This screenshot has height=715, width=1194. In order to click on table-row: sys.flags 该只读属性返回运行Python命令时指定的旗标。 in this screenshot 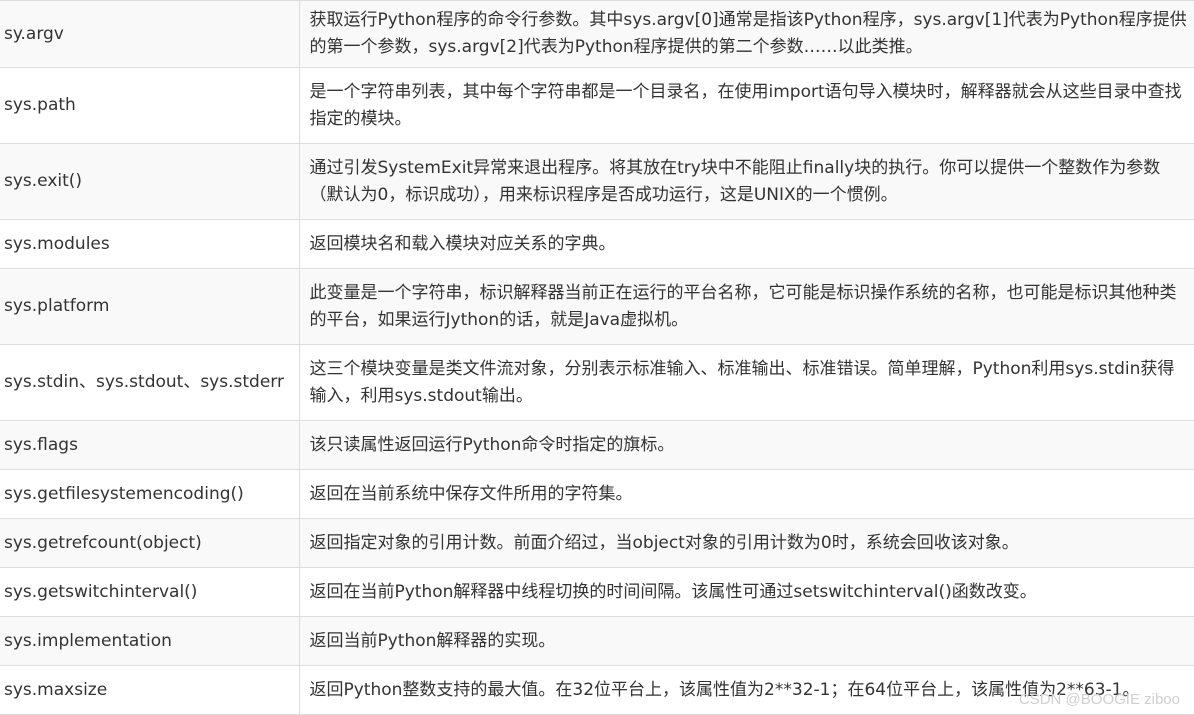, I will do `click(597, 445)`.